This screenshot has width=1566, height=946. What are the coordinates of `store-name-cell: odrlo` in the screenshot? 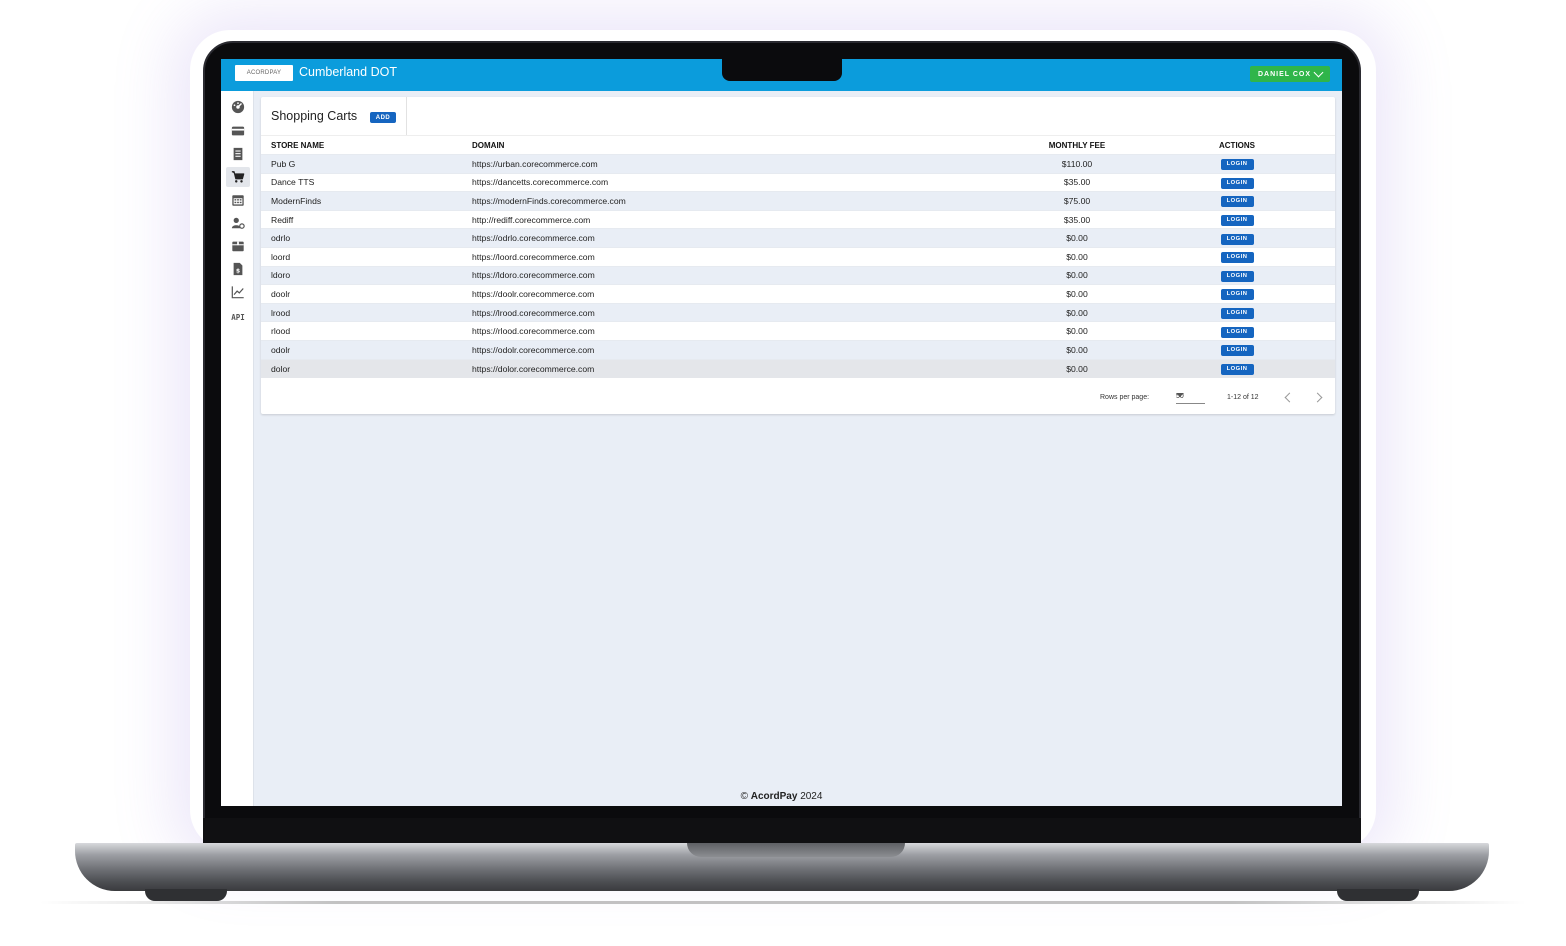 It's located at (361, 238).